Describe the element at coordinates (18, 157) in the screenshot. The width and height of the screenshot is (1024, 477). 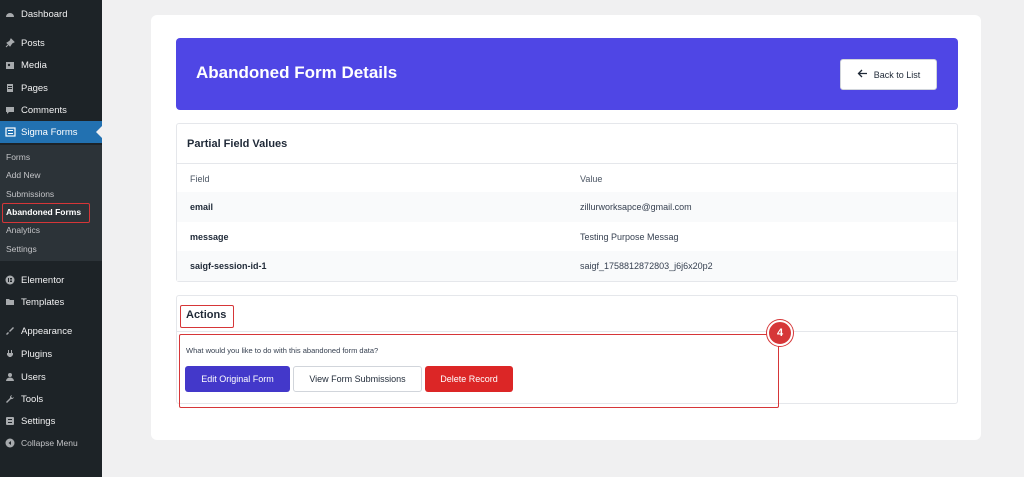
I see `submenu-forms: Forms` at that location.